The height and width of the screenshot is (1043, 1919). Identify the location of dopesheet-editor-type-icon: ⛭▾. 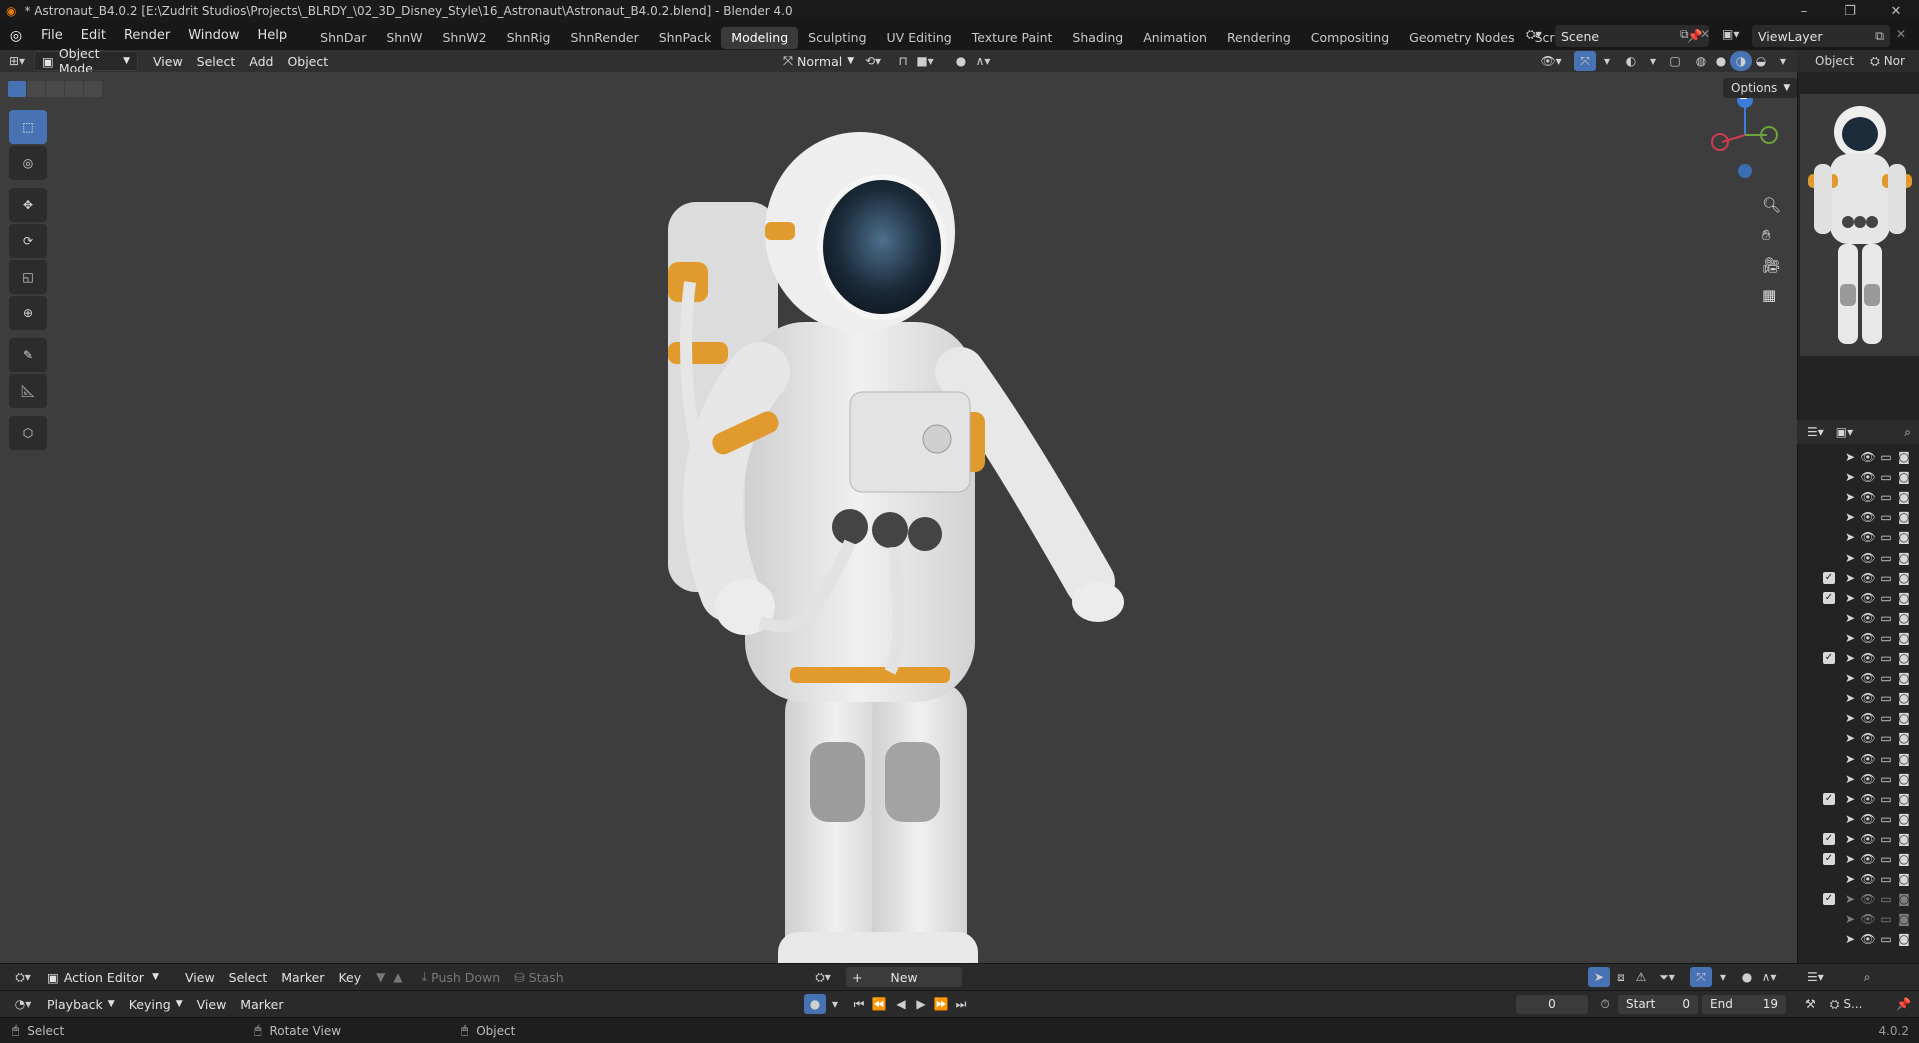
(23, 977).